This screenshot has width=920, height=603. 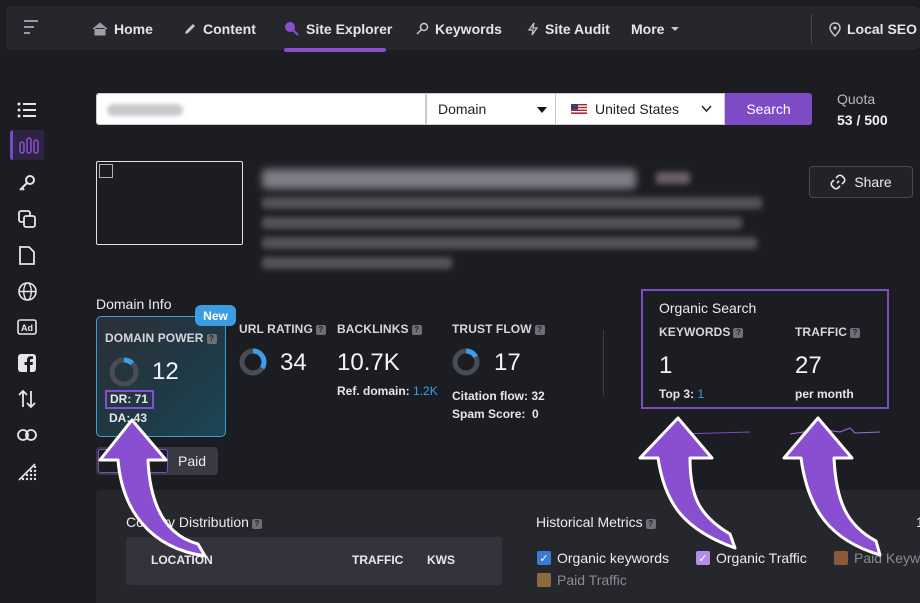 I want to click on site-thumbnail, so click(x=169, y=203).